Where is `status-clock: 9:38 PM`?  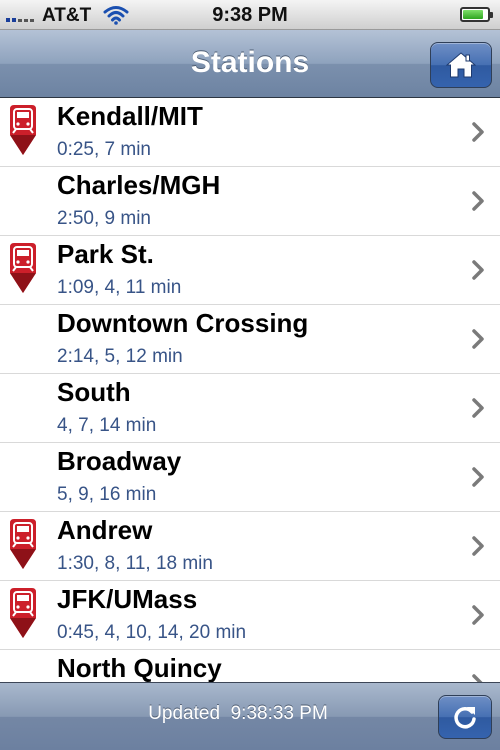 status-clock: 9:38 PM is located at coordinates (250, 15).